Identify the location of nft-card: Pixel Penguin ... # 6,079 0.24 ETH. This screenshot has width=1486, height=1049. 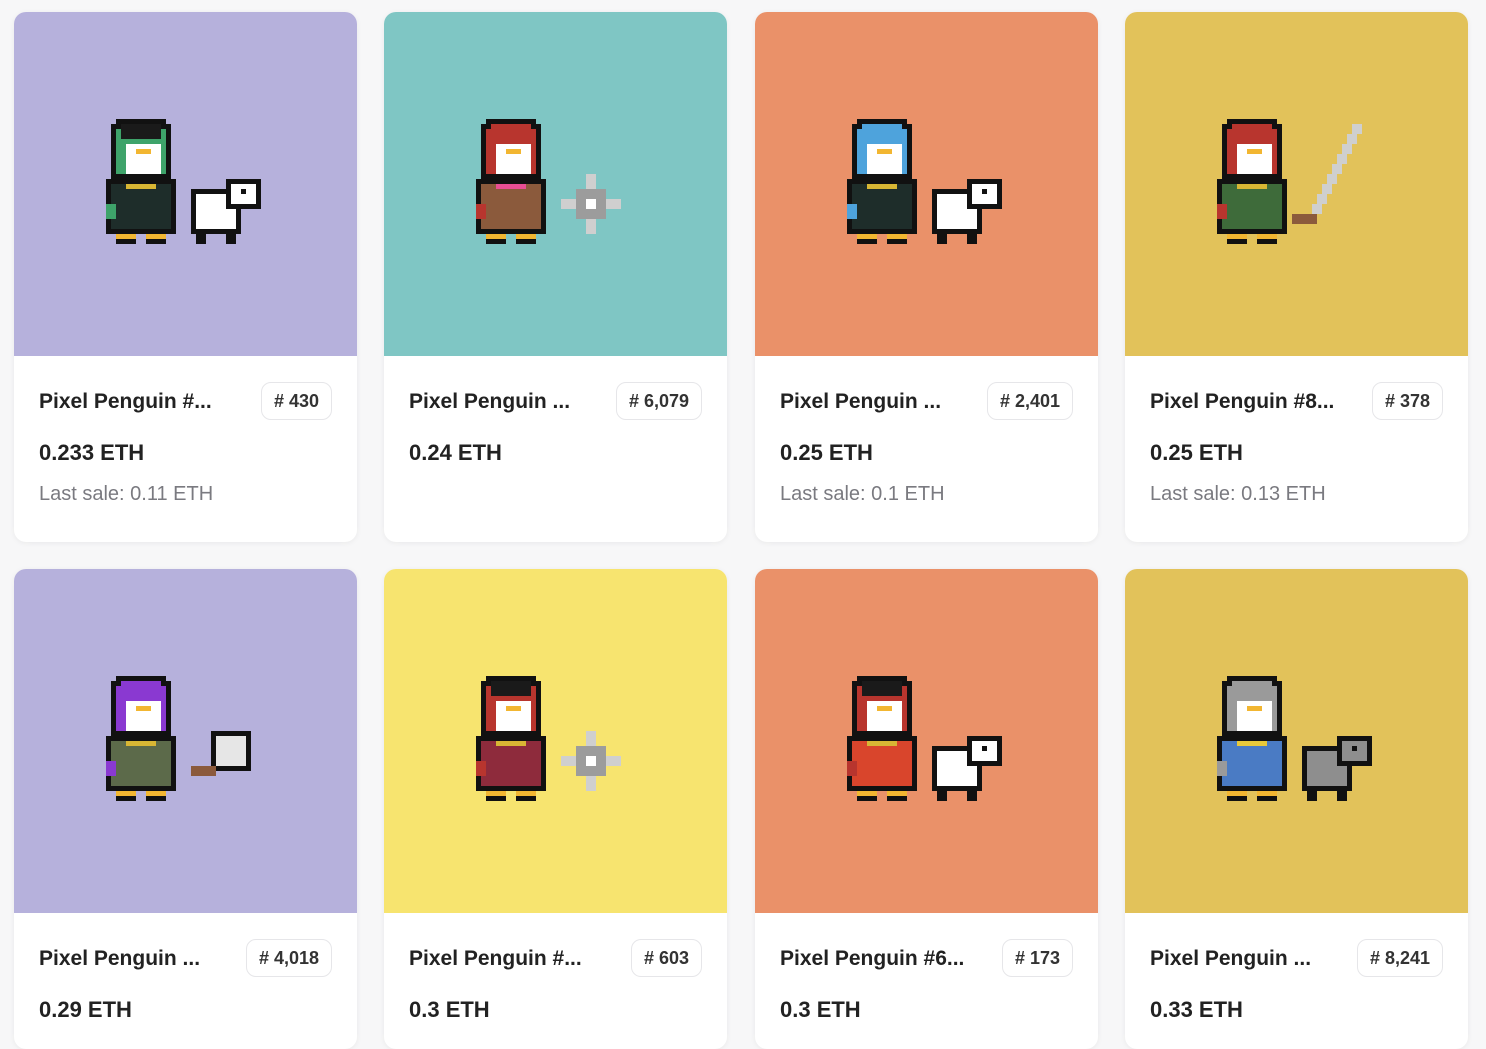
(555, 277).